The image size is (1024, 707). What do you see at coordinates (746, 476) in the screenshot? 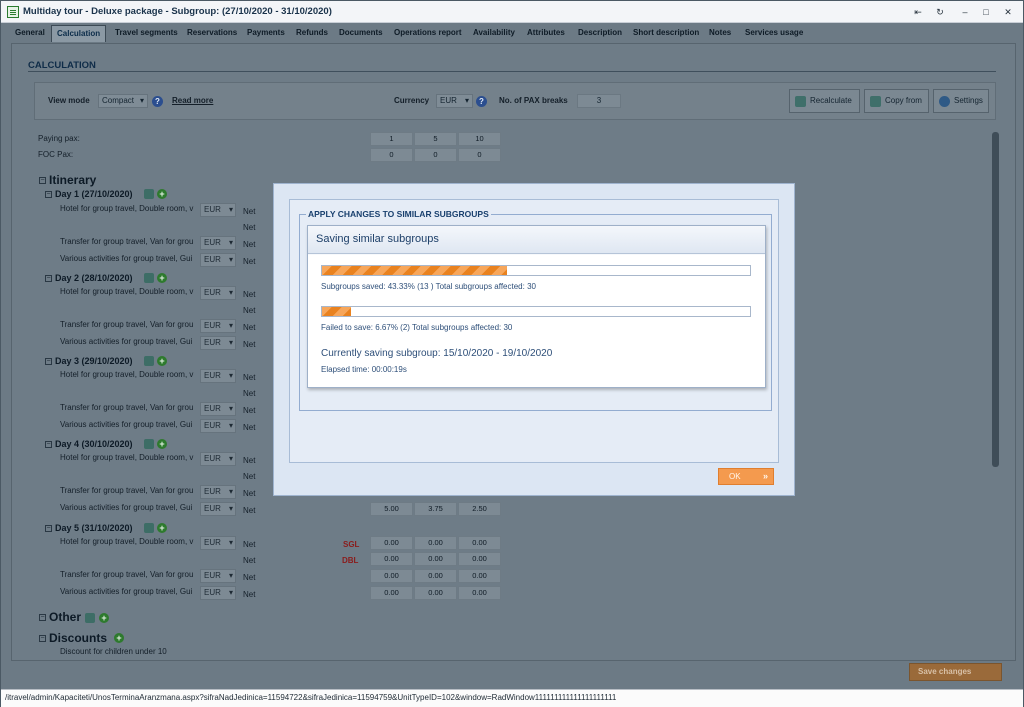
I see `ok-button: OK »` at bounding box center [746, 476].